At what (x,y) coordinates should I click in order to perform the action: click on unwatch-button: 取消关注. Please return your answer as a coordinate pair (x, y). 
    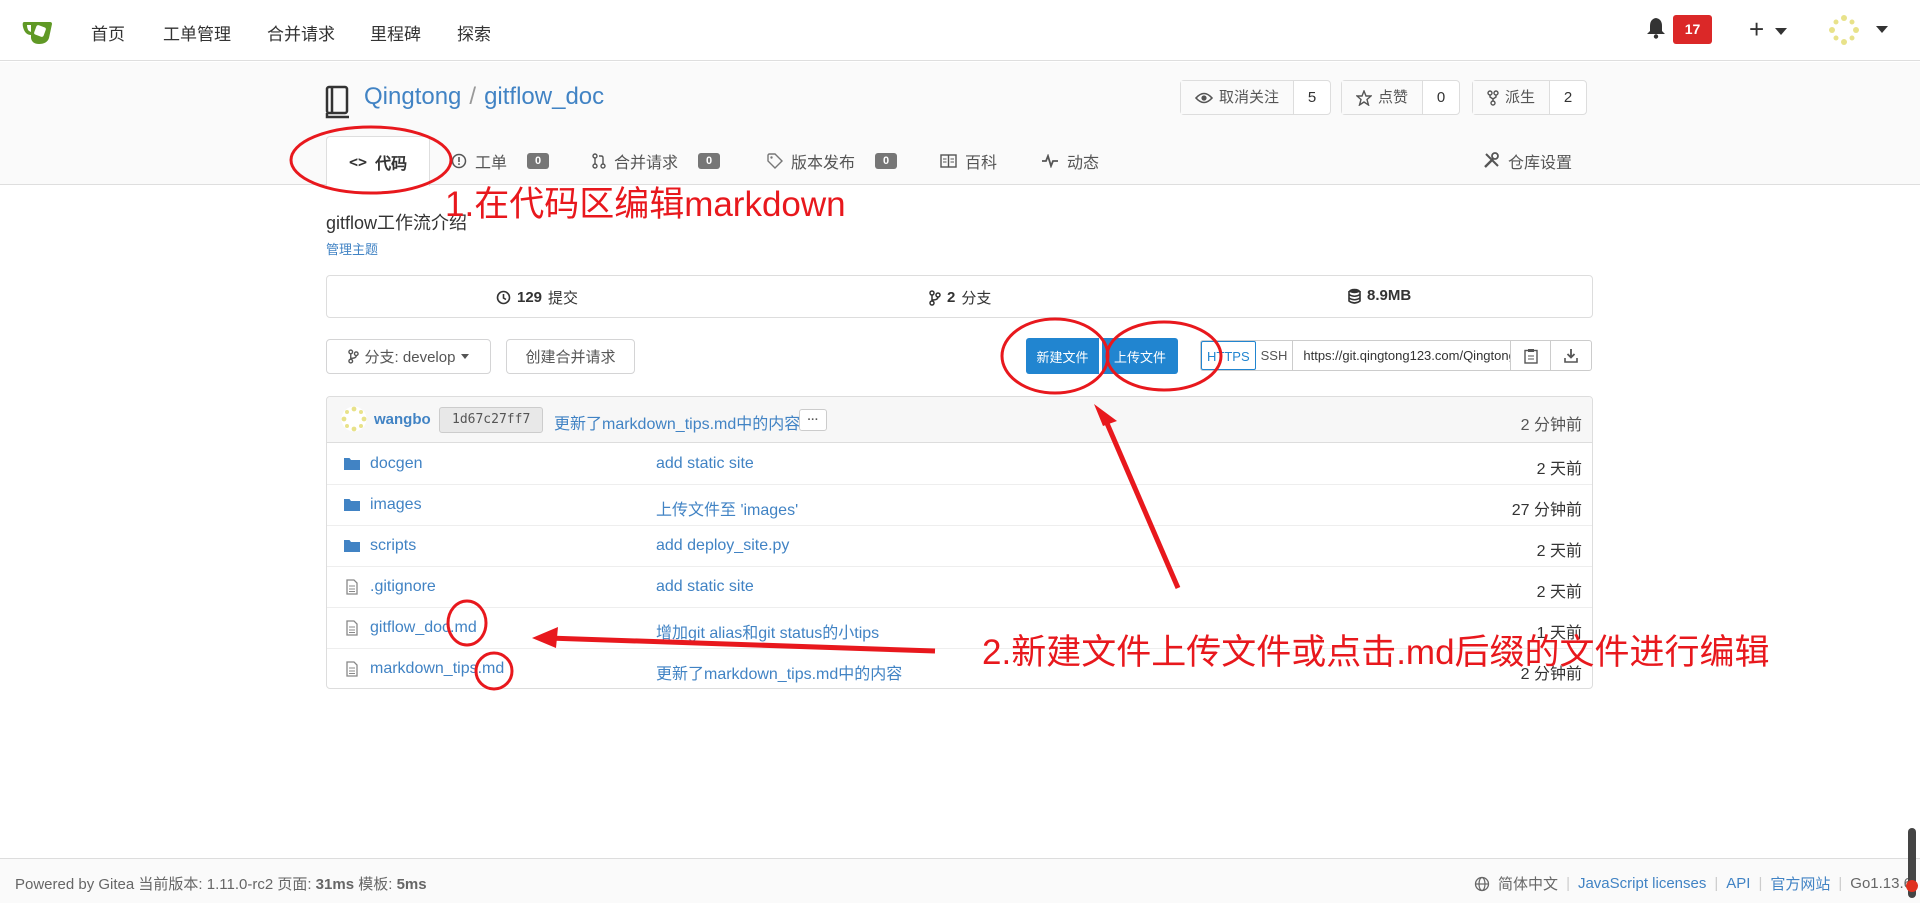
    Looking at the image, I should click on (1238, 97).